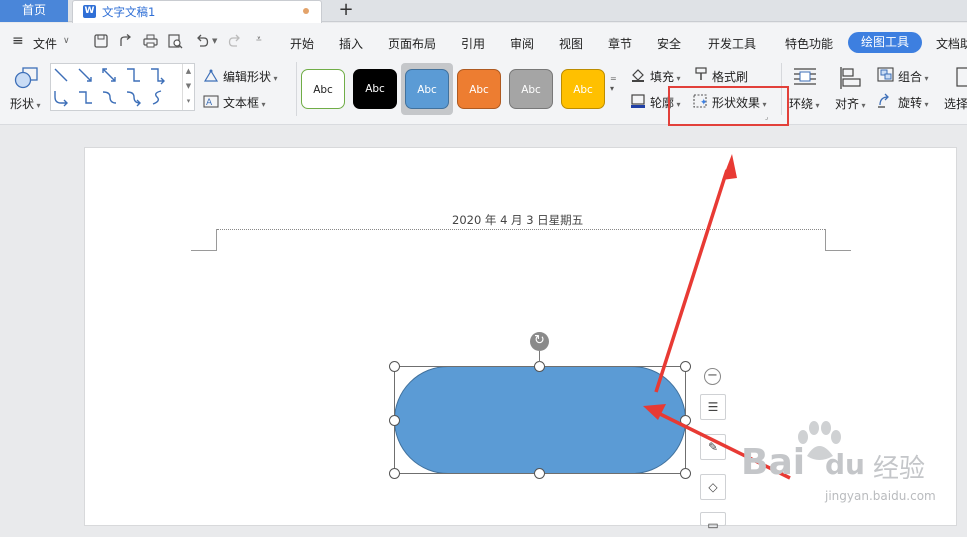  I want to click on annotation-arrow-up, so click(691, 281).